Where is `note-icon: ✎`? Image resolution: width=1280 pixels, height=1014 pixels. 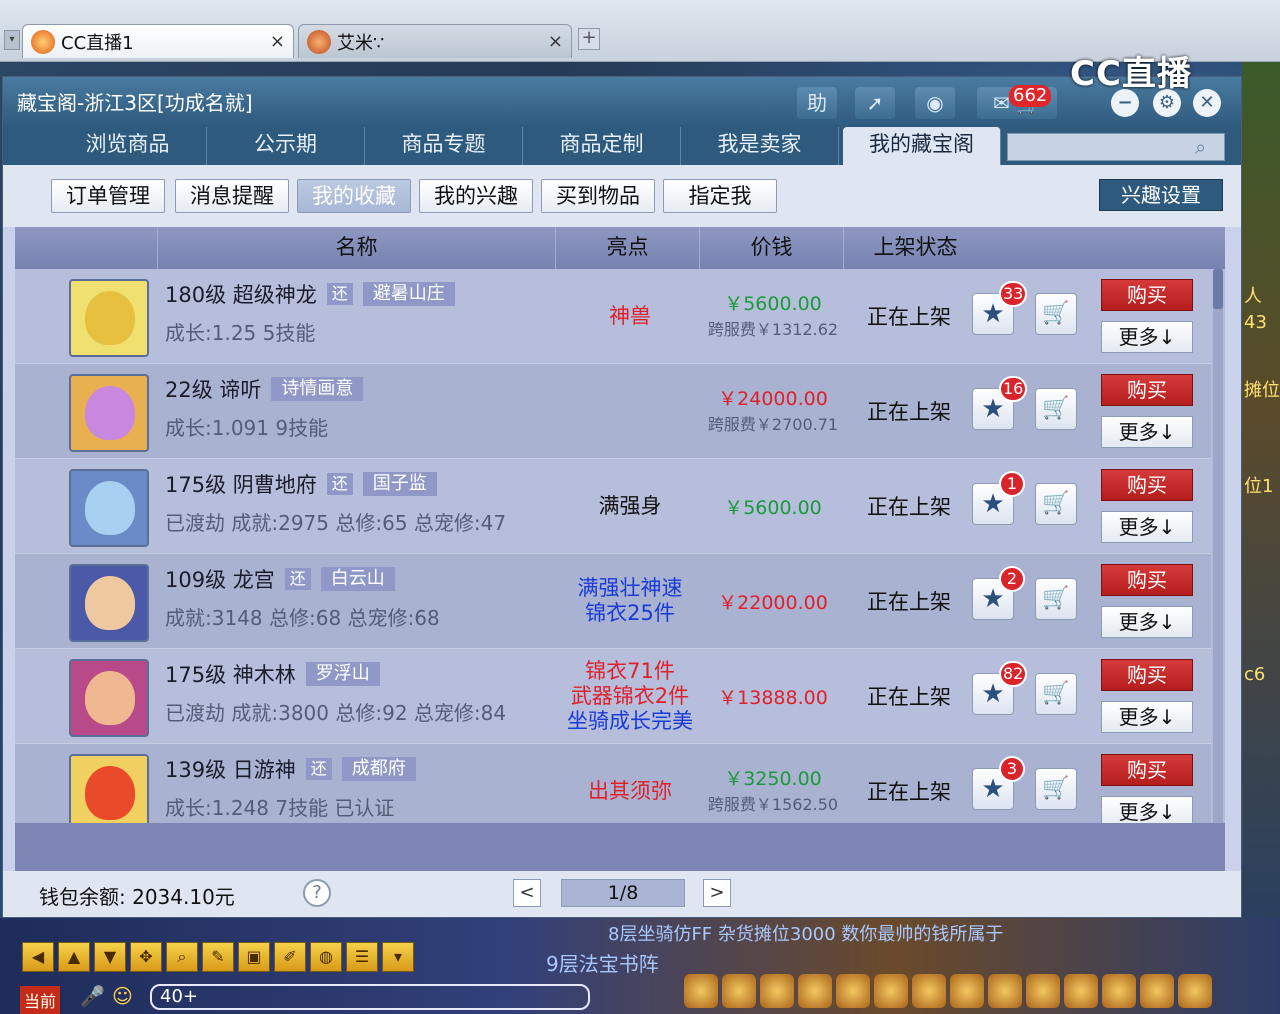 note-icon: ✎ is located at coordinates (218, 957).